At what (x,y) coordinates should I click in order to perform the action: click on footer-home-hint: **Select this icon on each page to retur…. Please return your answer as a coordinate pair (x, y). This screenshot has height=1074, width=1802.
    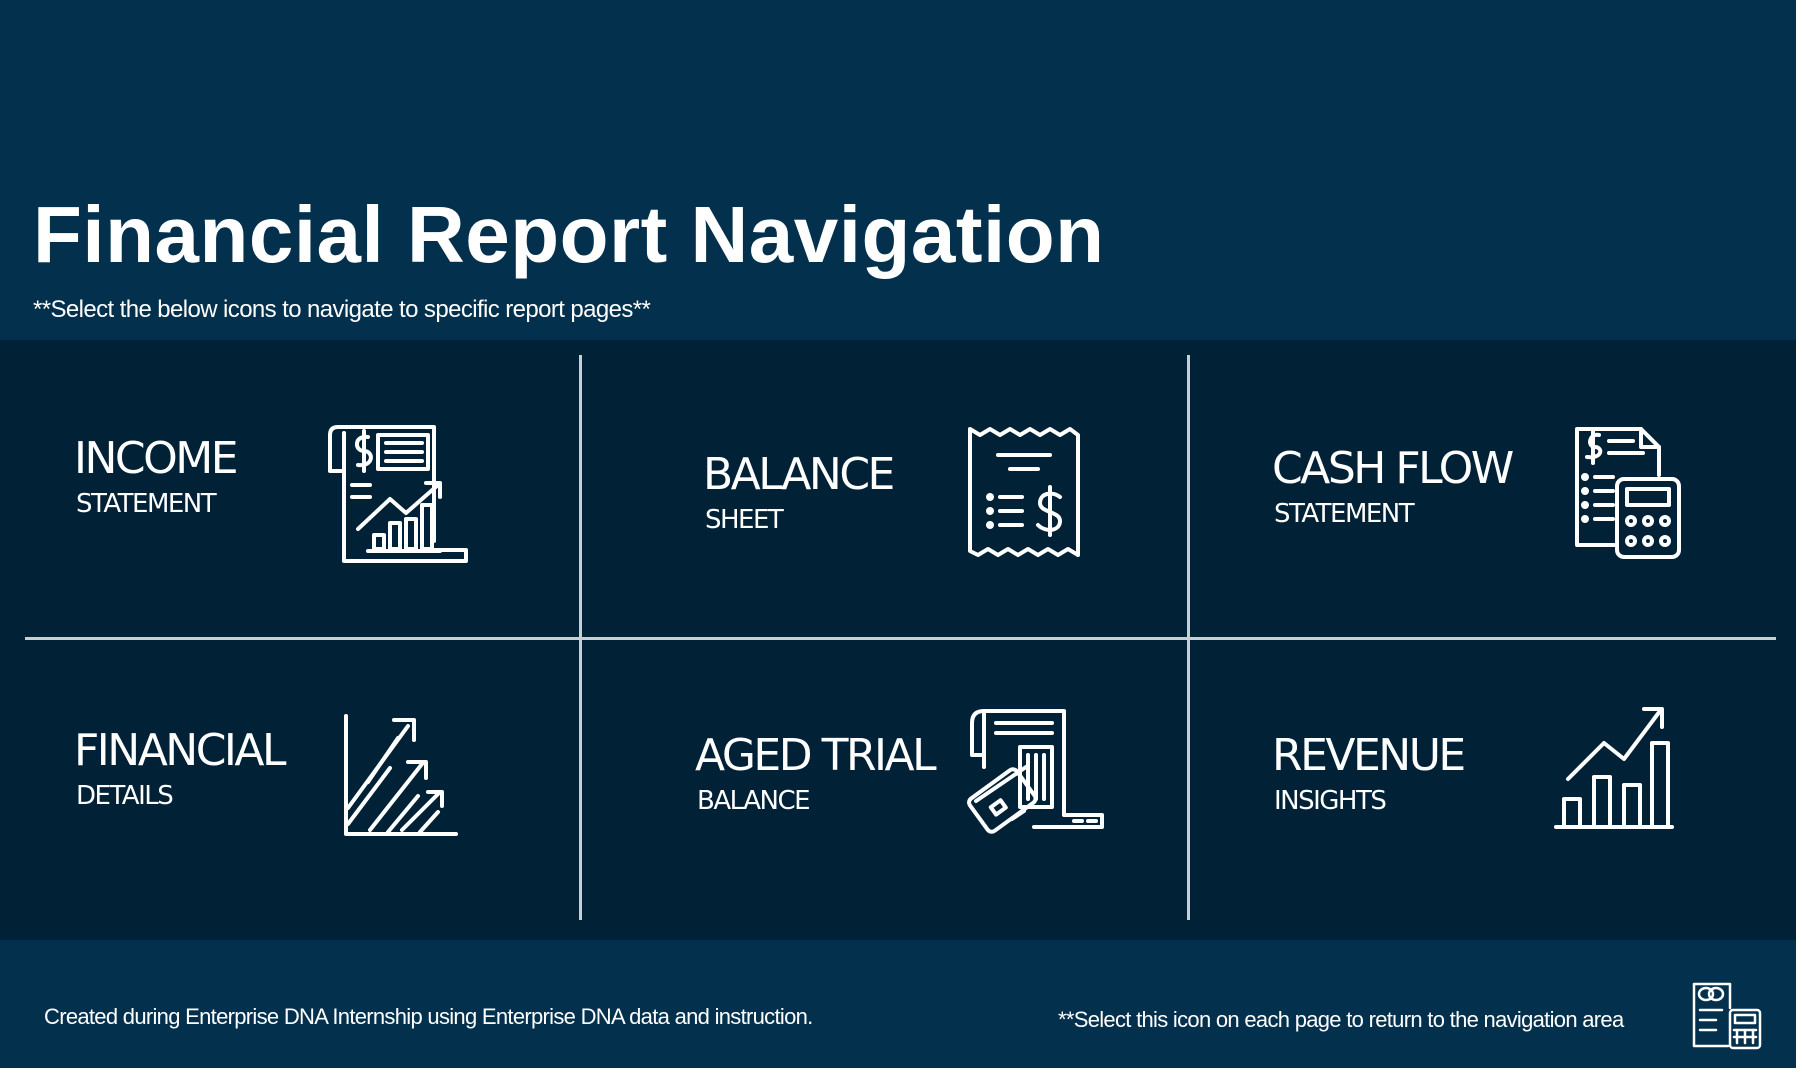
    Looking at the image, I should click on (1341, 1019).